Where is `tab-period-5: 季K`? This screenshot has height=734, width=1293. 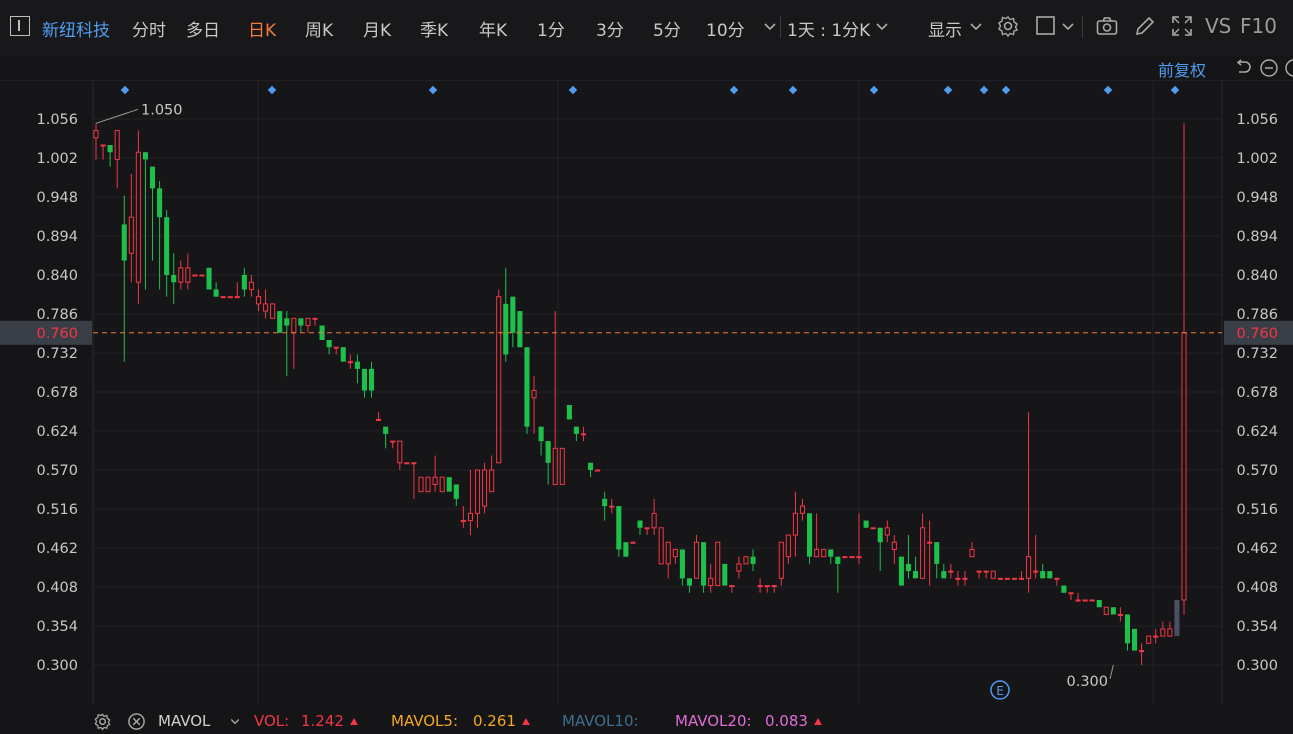 tab-period-5: 季K is located at coordinates (434, 28).